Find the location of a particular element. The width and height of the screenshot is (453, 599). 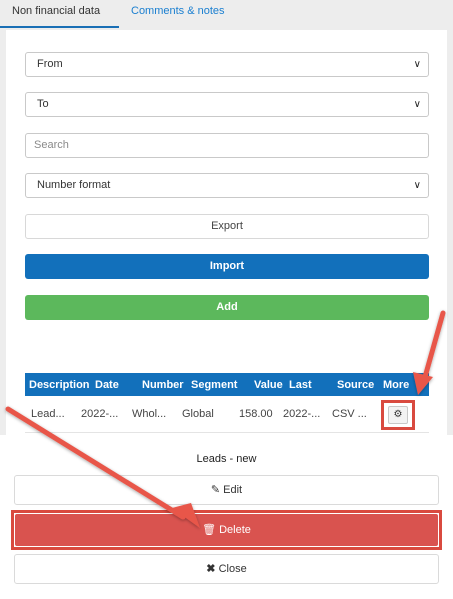

column-header-value: Value is located at coordinates (268, 384).